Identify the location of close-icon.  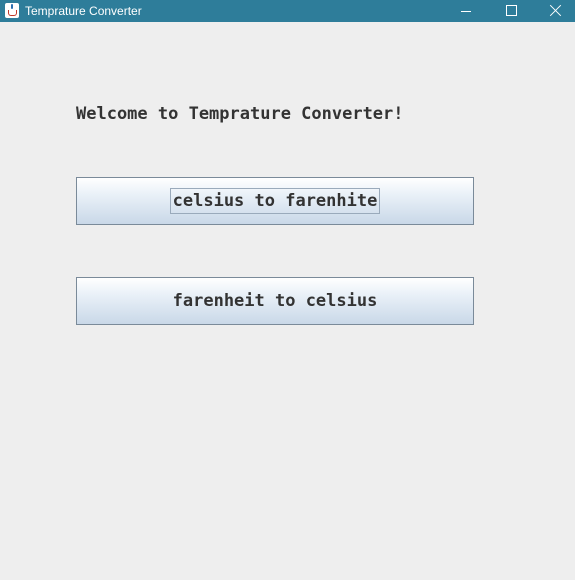
(556, 11).